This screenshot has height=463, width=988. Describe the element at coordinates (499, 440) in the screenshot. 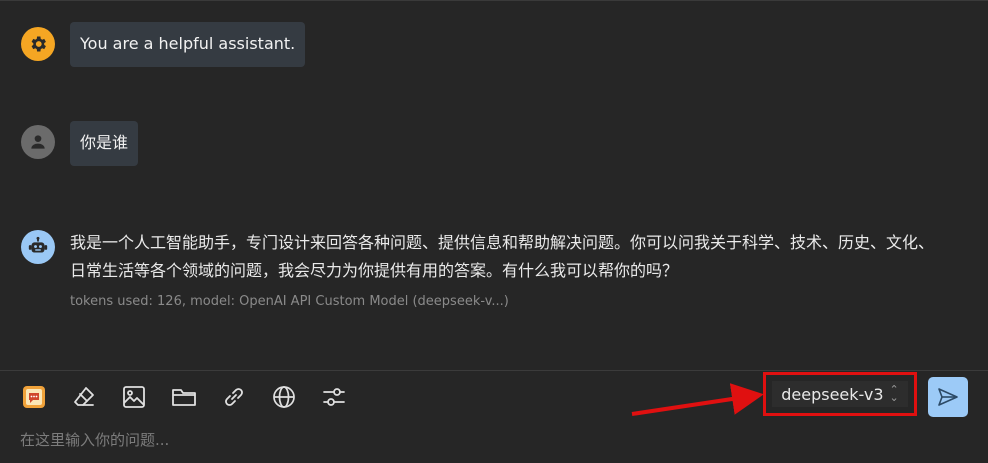

I see `prompt-input` at that location.